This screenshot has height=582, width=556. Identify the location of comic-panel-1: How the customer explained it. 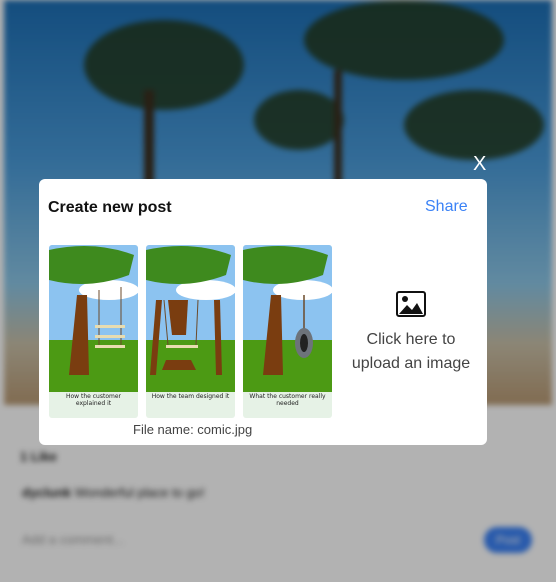
(93, 331).